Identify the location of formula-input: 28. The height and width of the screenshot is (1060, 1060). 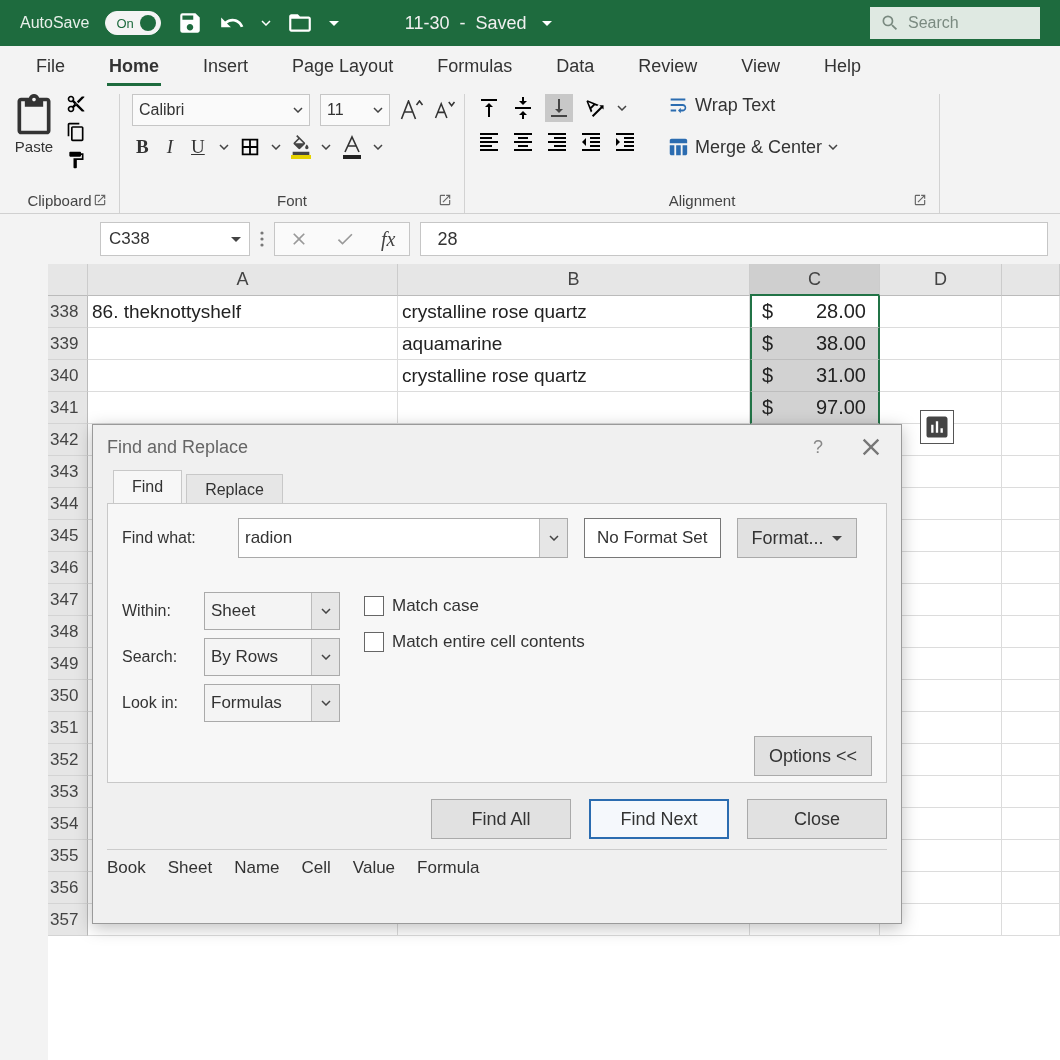
(734, 239).